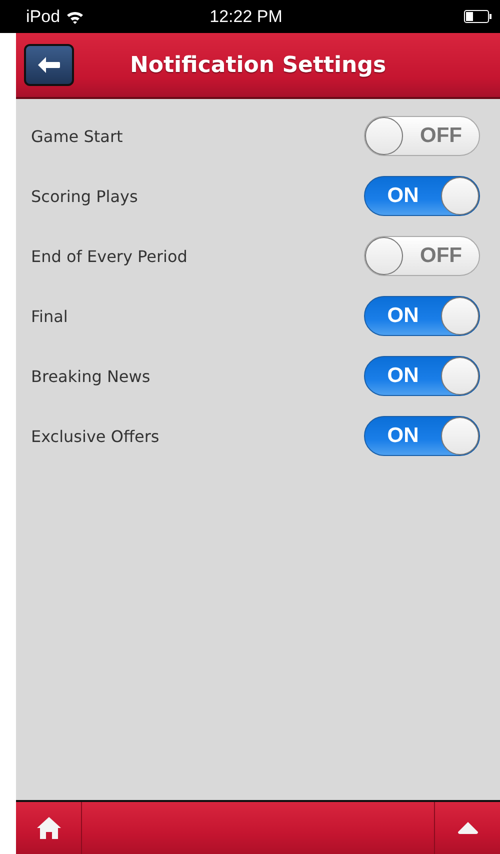 The width and height of the screenshot is (500, 854). I want to click on page-title: Notification Settings, so click(258, 65).